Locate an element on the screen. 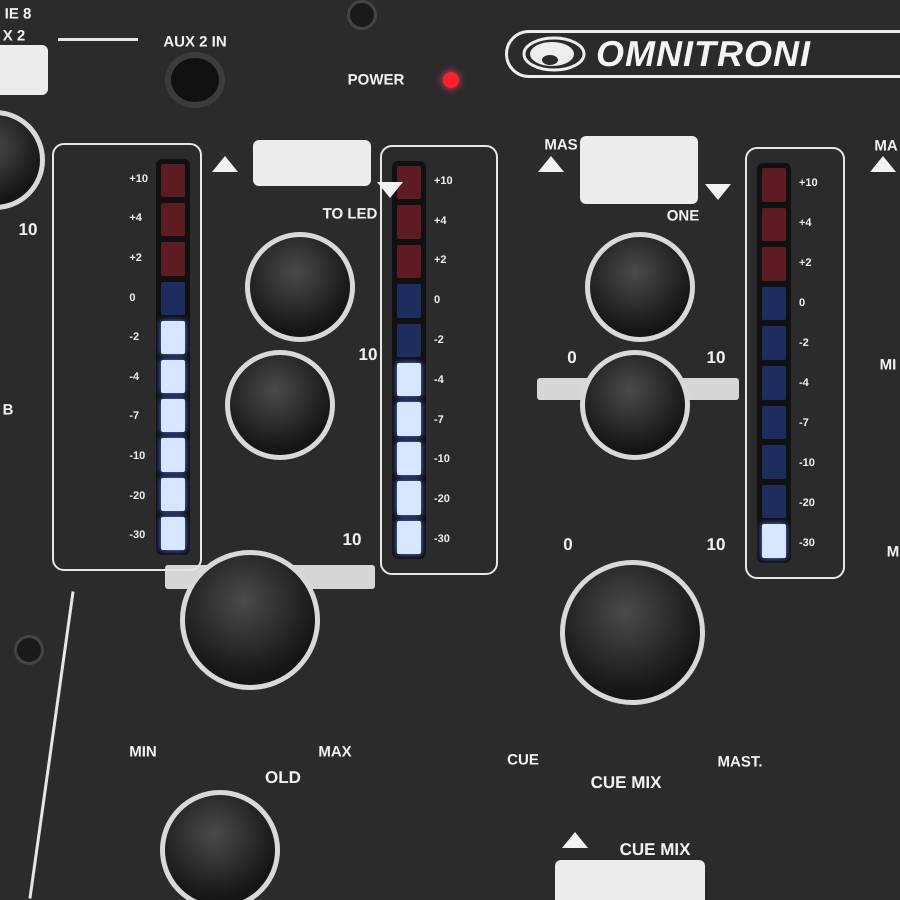 The image size is (900, 900). panel-label: MA is located at coordinates (886, 146).